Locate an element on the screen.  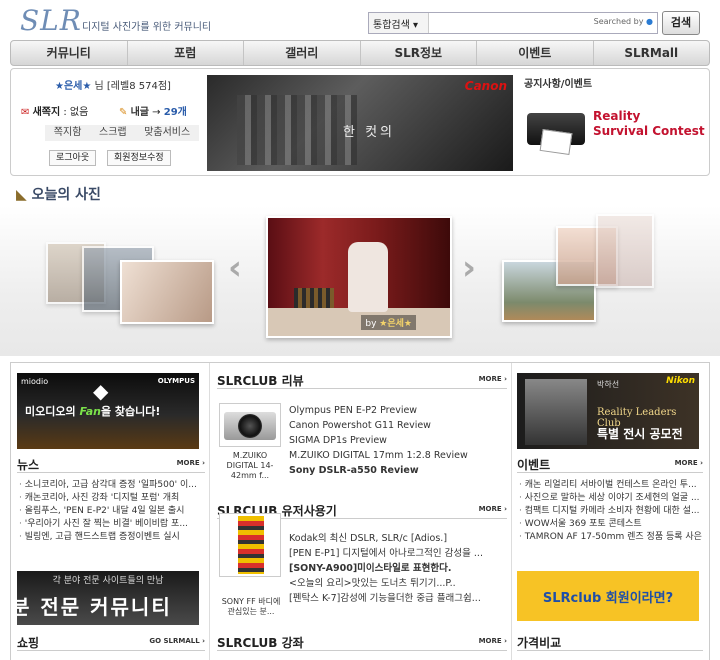
user-review-thumbnail is located at coordinates (250, 545).